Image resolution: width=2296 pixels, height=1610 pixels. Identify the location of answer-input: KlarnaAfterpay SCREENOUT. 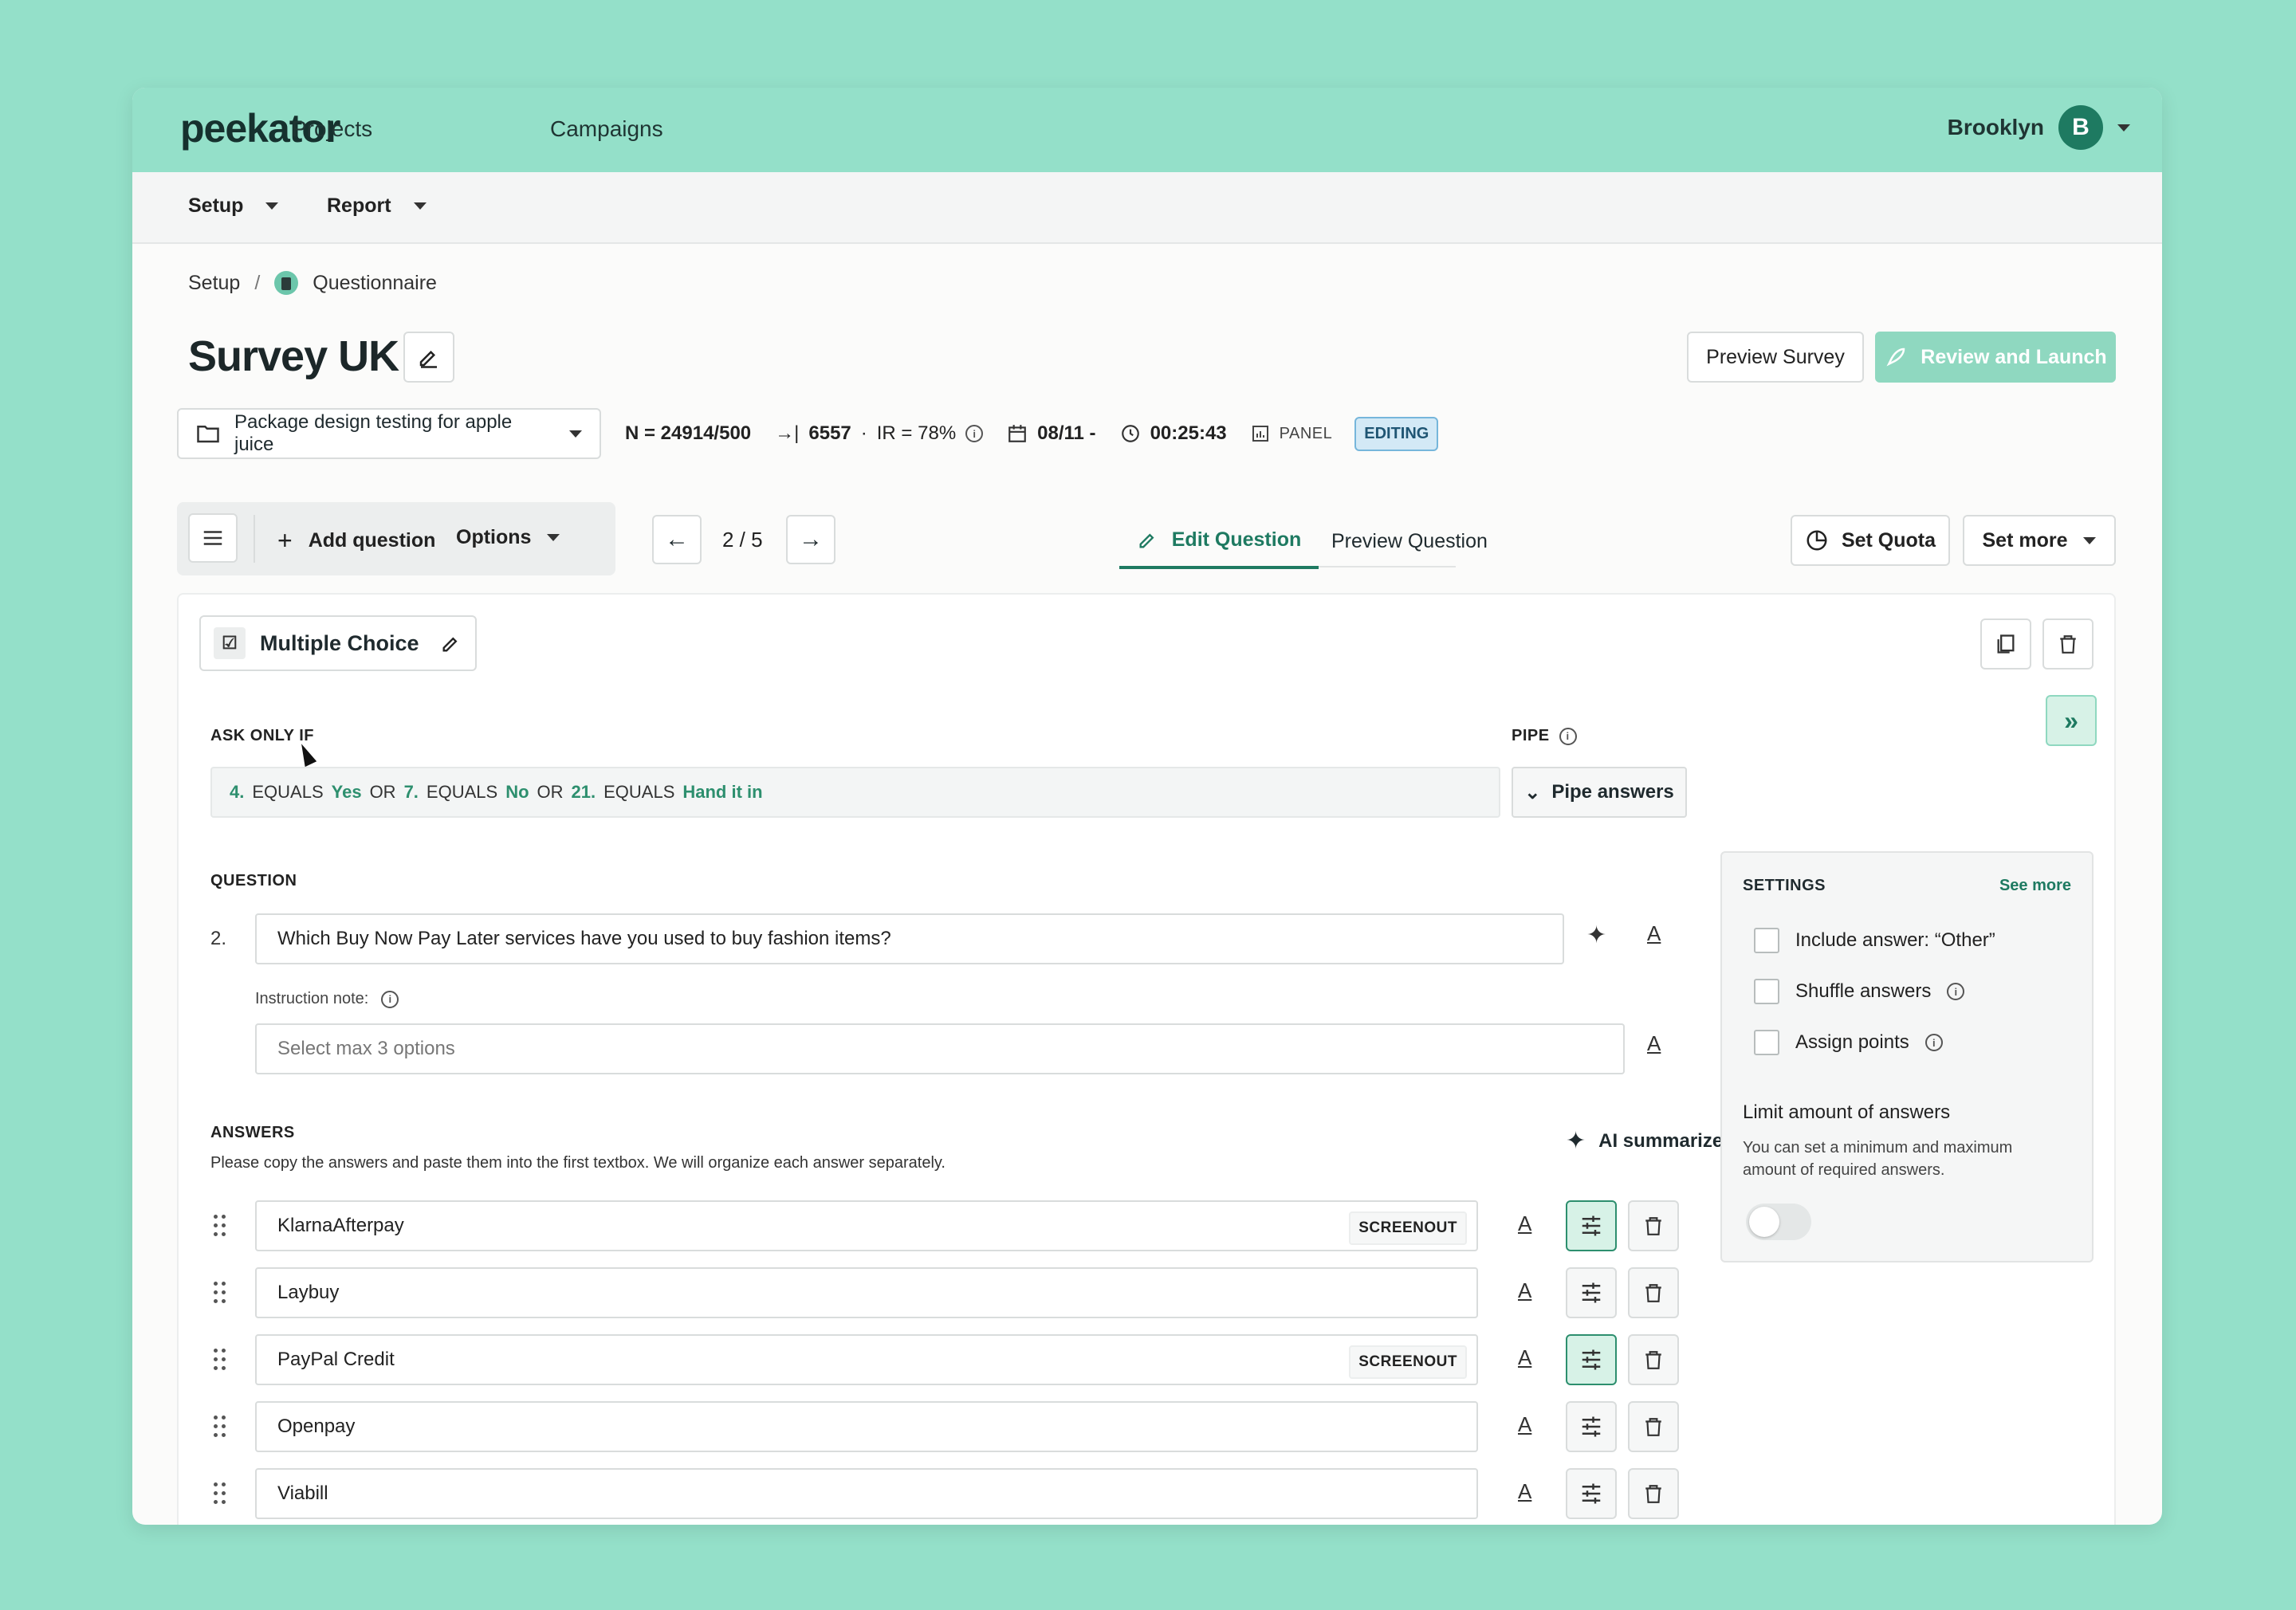
(866, 1225).